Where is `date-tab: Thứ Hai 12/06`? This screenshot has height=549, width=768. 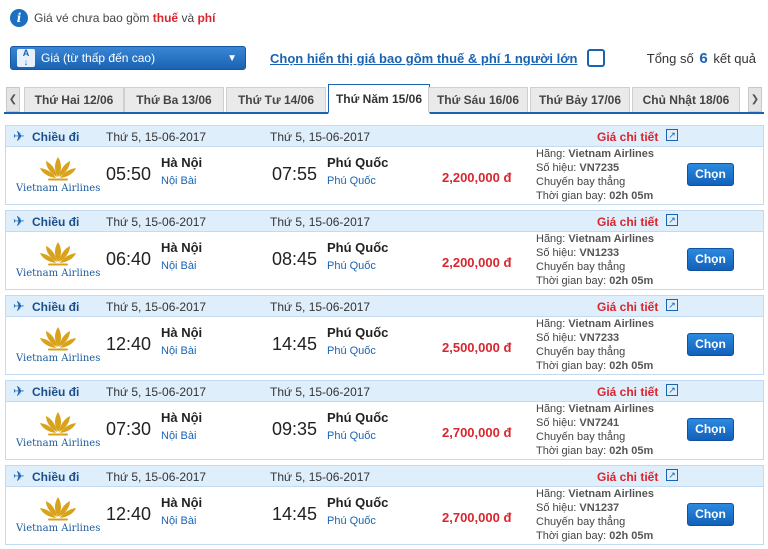 date-tab: Thứ Hai 12/06 is located at coordinates (74, 99).